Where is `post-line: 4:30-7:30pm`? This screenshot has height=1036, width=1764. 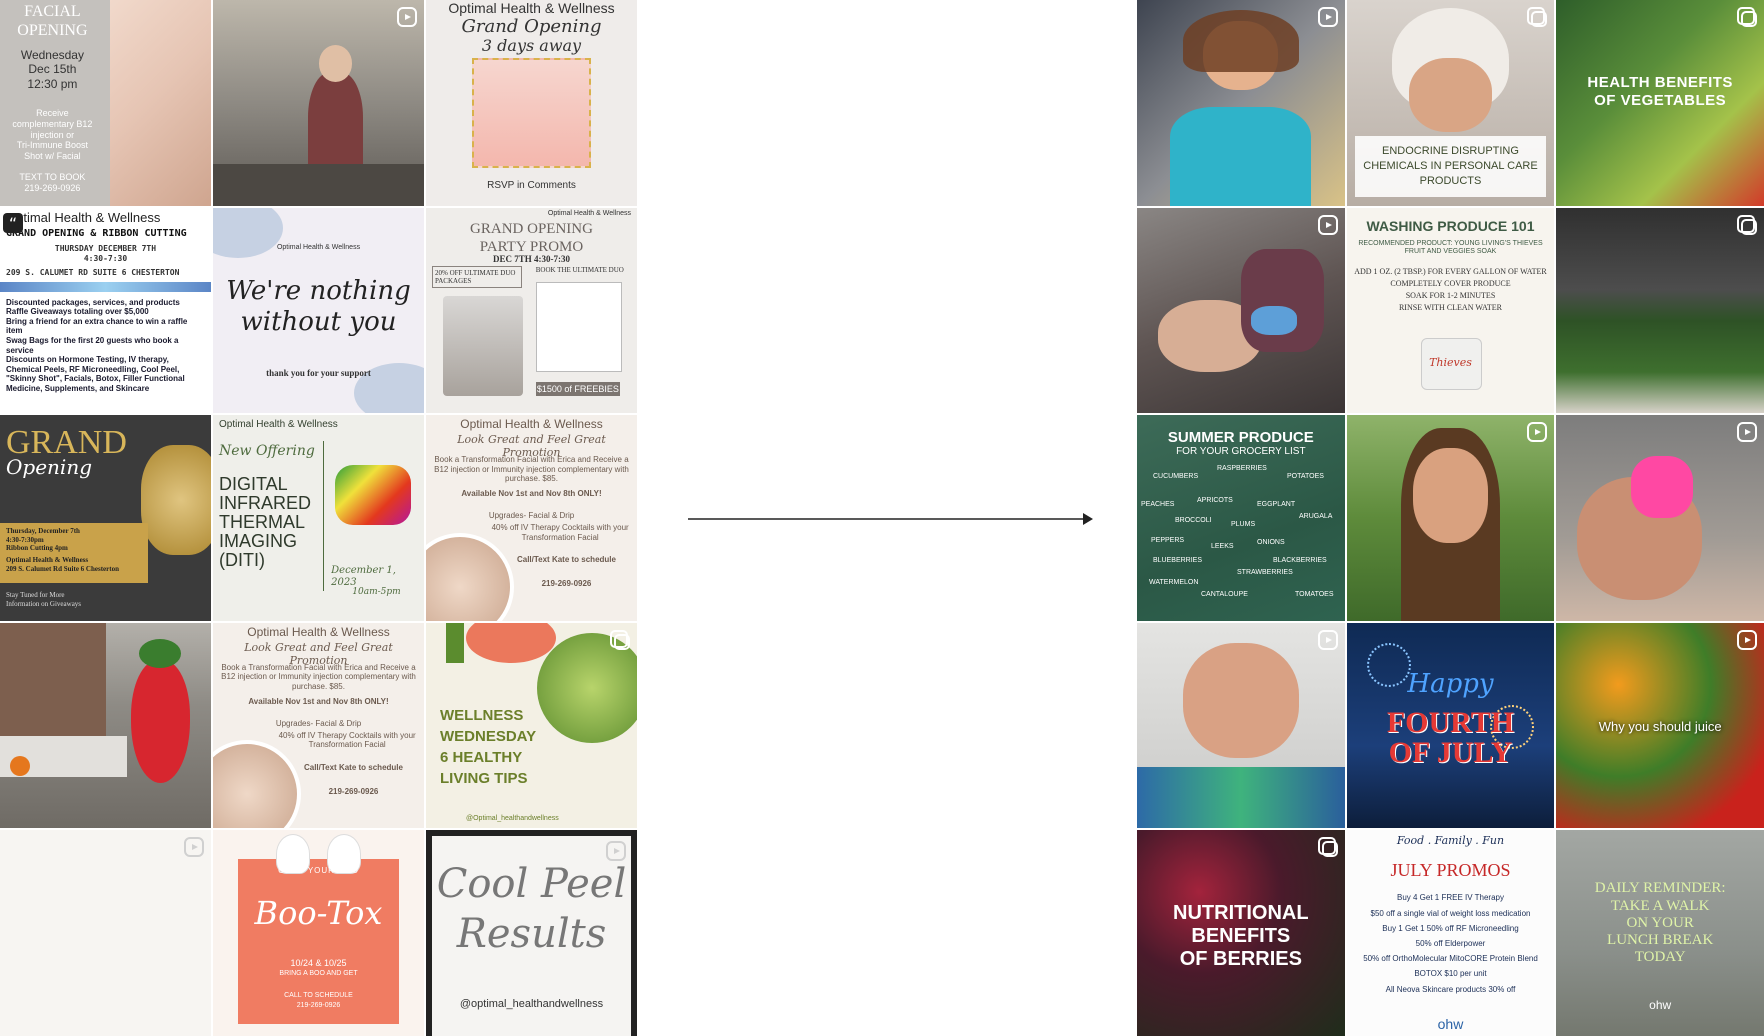 post-line: 4:30-7:30pm is located at coordinates (25, 539).